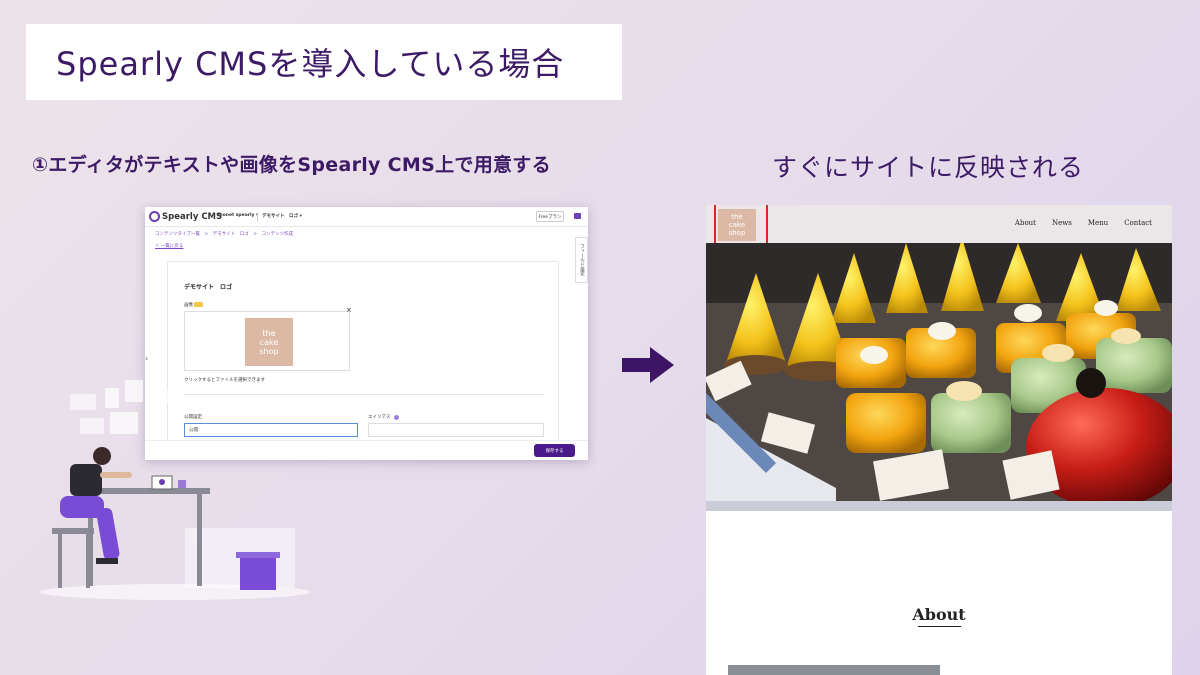 This screenshot has width=1200, height=675. What do you see at coordinates (456, 430) in the screenshot?
I see `alias-input` at bounding box center [456, 430].